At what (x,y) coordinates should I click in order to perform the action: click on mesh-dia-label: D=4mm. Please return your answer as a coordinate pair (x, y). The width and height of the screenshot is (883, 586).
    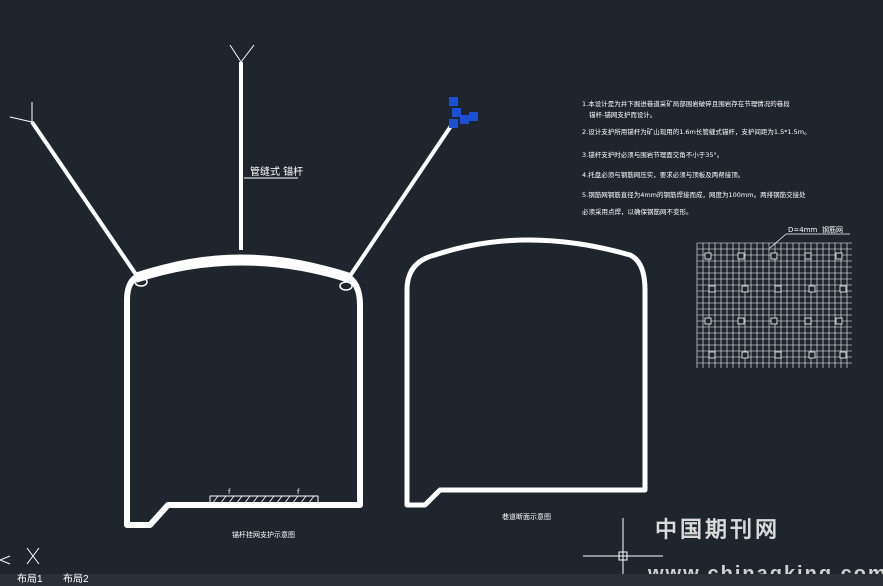
    Looking at the image, I should click on (803, 230).